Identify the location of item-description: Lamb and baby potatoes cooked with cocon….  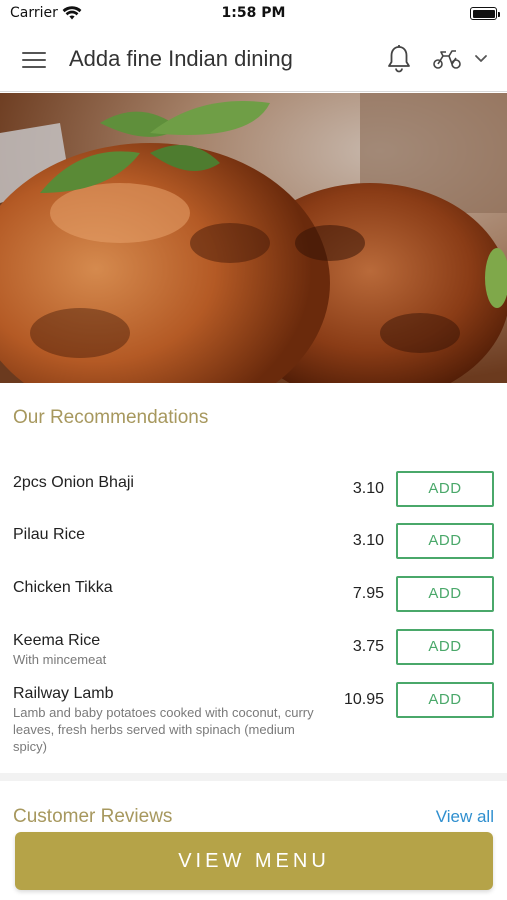
(163, 729).